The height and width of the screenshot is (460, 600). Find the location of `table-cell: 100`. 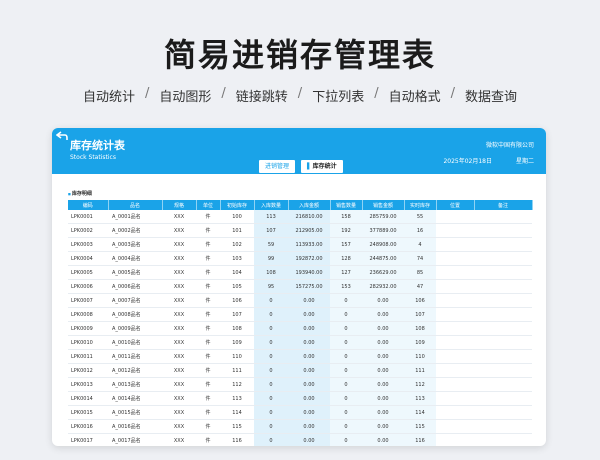

table-cell: 100 is located at coordinates (237, 217).